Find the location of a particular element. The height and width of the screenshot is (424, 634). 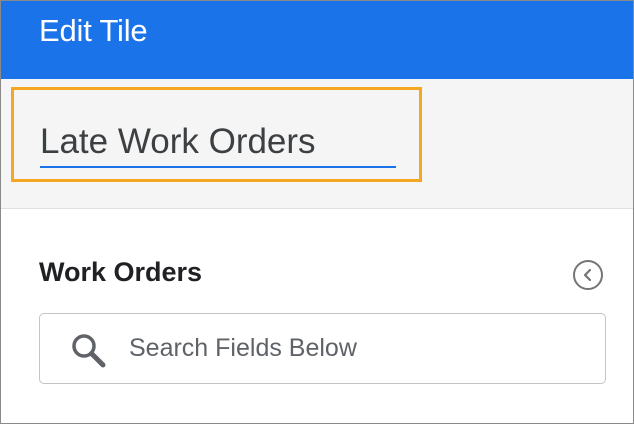

search-field is located at coordinates (322, 348).